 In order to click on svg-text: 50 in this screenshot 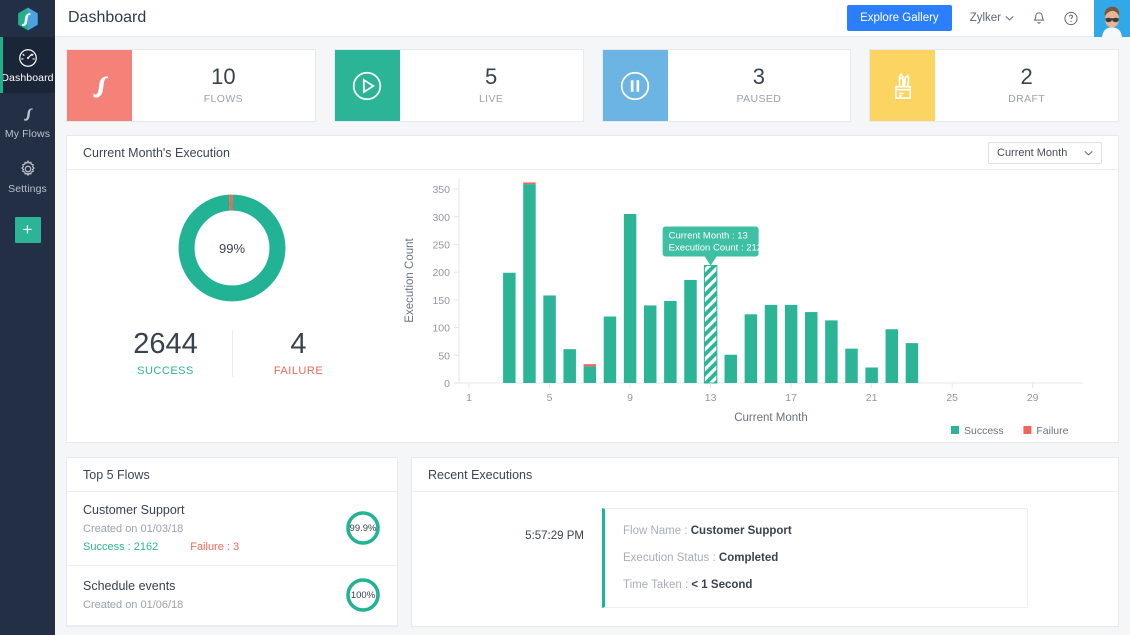, I will do `click(444, 356)`.